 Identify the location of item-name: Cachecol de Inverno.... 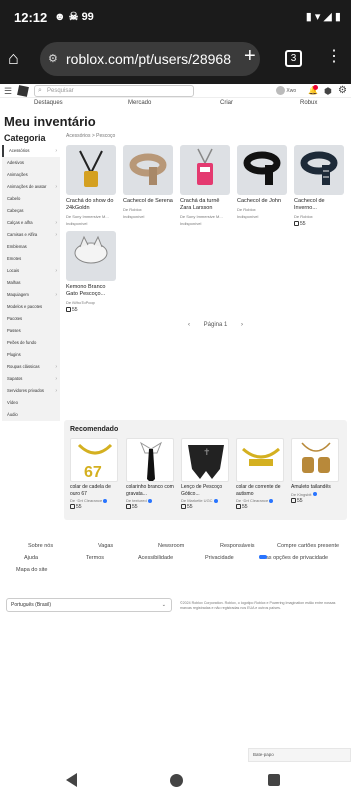
(319, 205).